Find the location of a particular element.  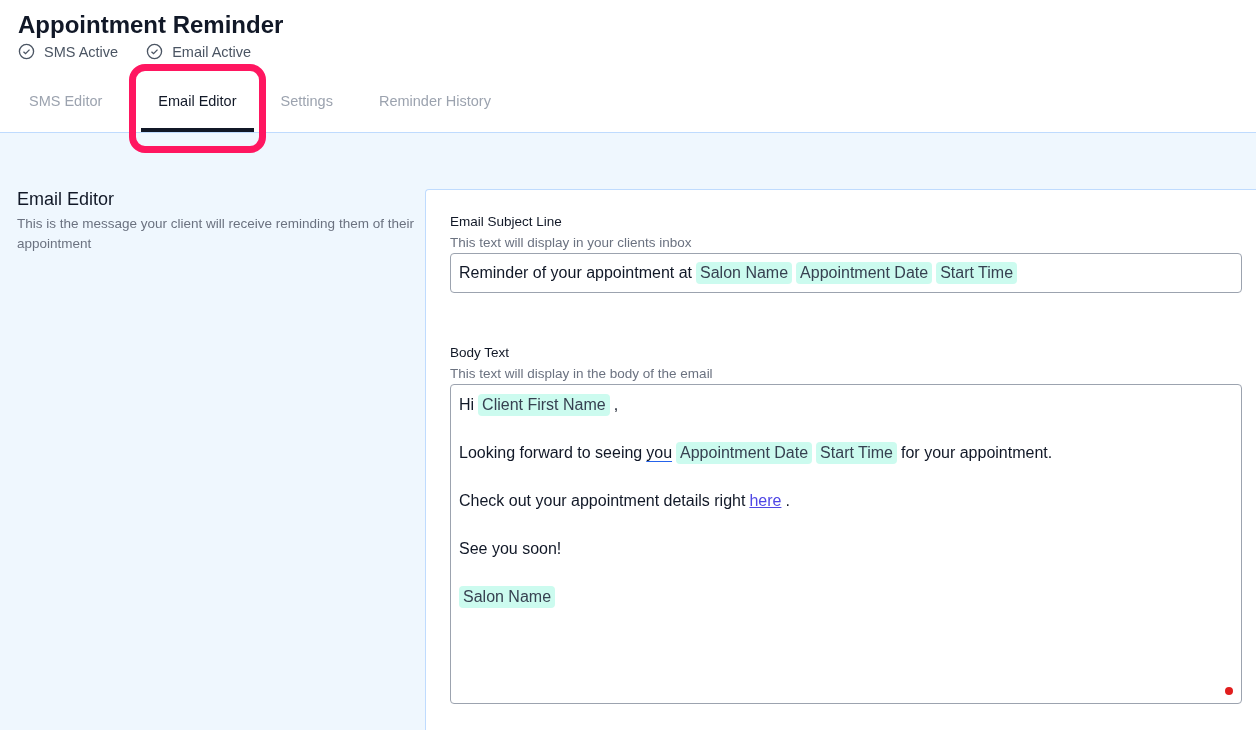

body-text: Reminder of your appointment at is located at coordinates (575, 273).